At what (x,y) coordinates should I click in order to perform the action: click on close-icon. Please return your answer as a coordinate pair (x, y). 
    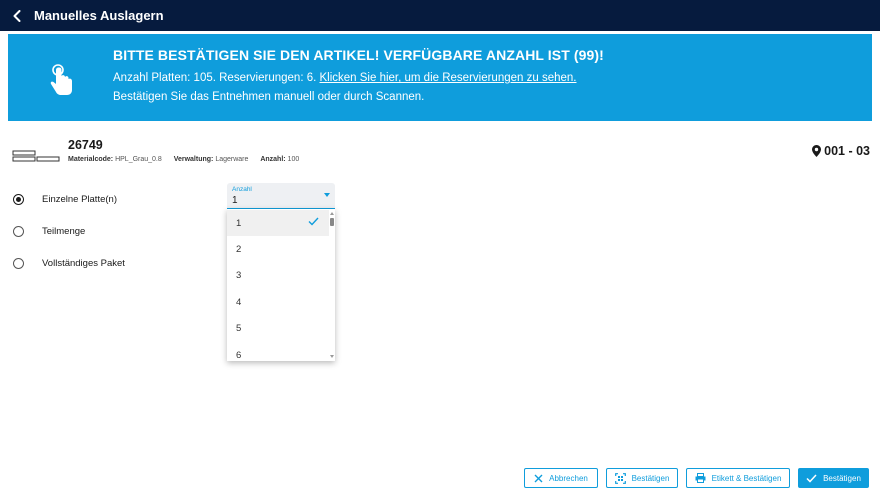
    Looking at the image, I should click on (538, 478).